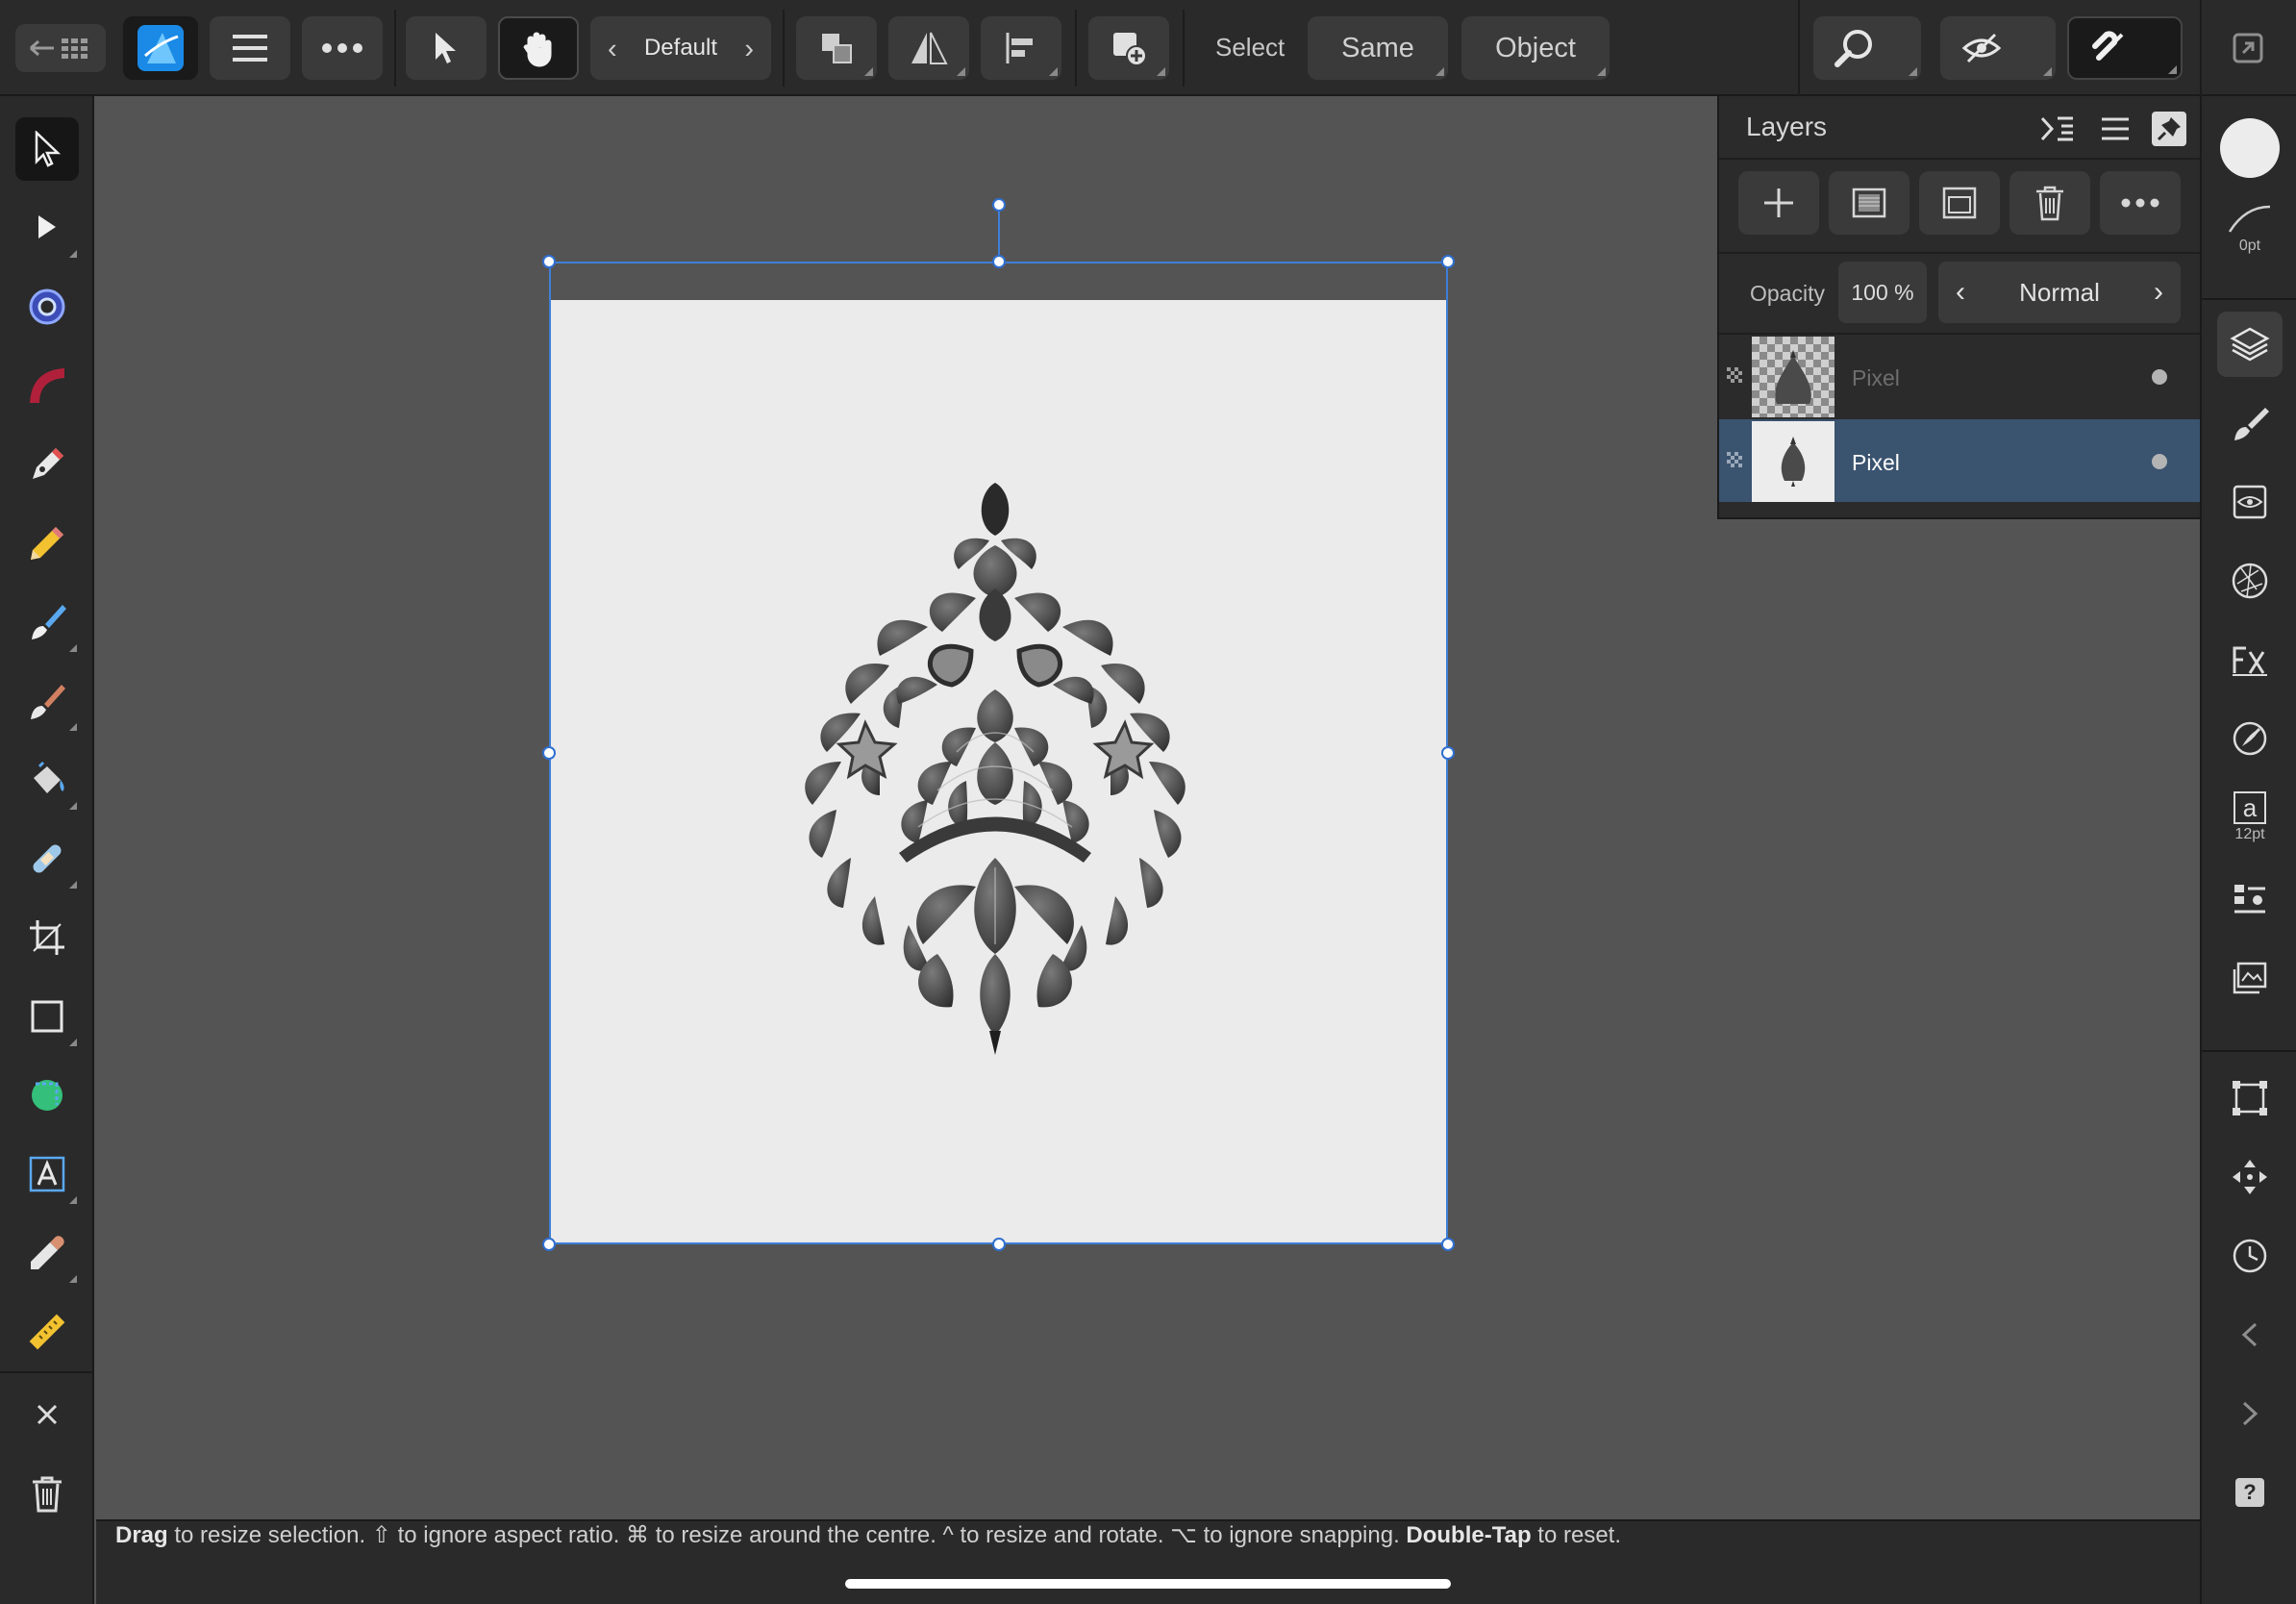  I want to click on text-tool, so click(47, 1174).